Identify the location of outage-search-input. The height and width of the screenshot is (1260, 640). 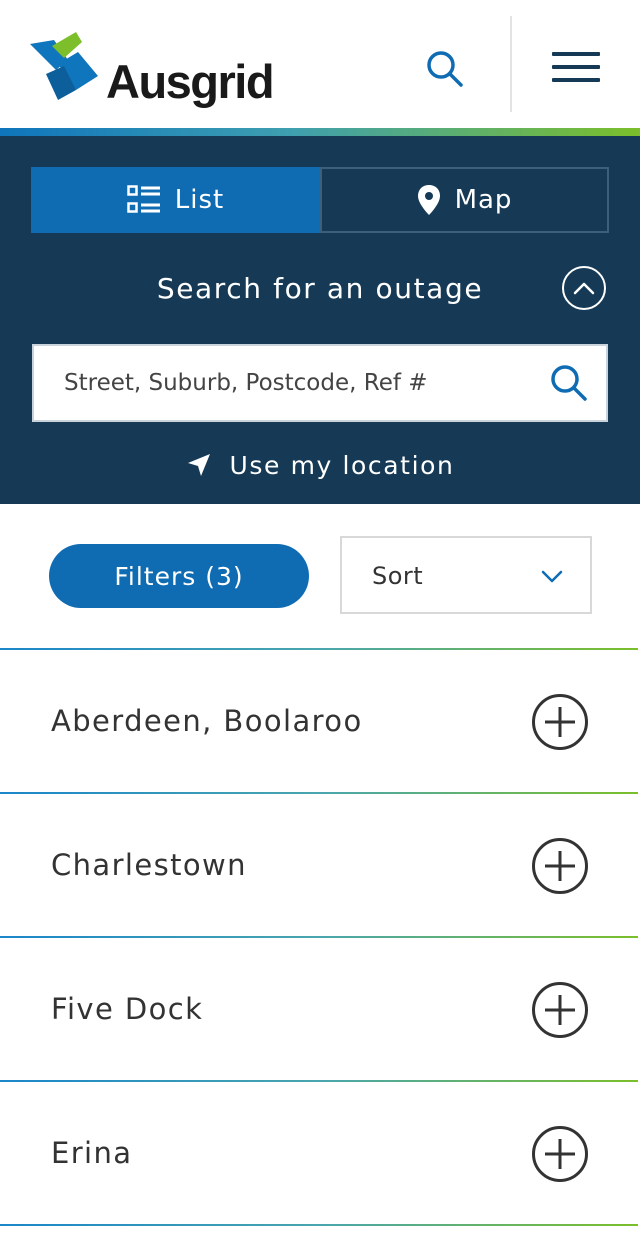
(284, 383).